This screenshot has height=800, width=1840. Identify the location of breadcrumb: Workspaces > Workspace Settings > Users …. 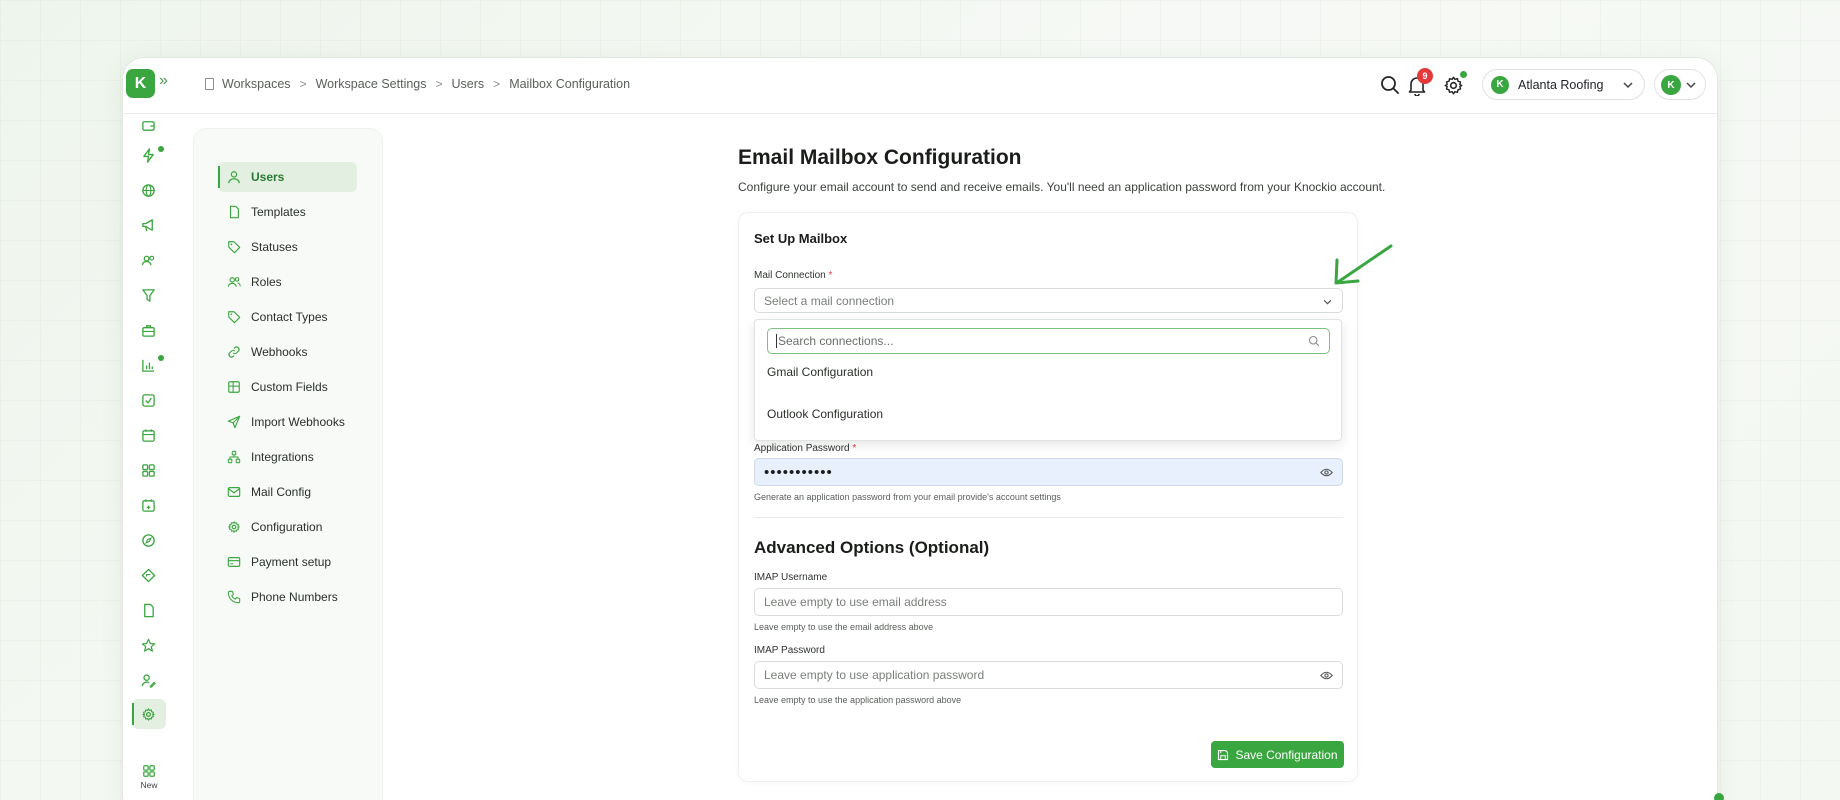
(417, 84).